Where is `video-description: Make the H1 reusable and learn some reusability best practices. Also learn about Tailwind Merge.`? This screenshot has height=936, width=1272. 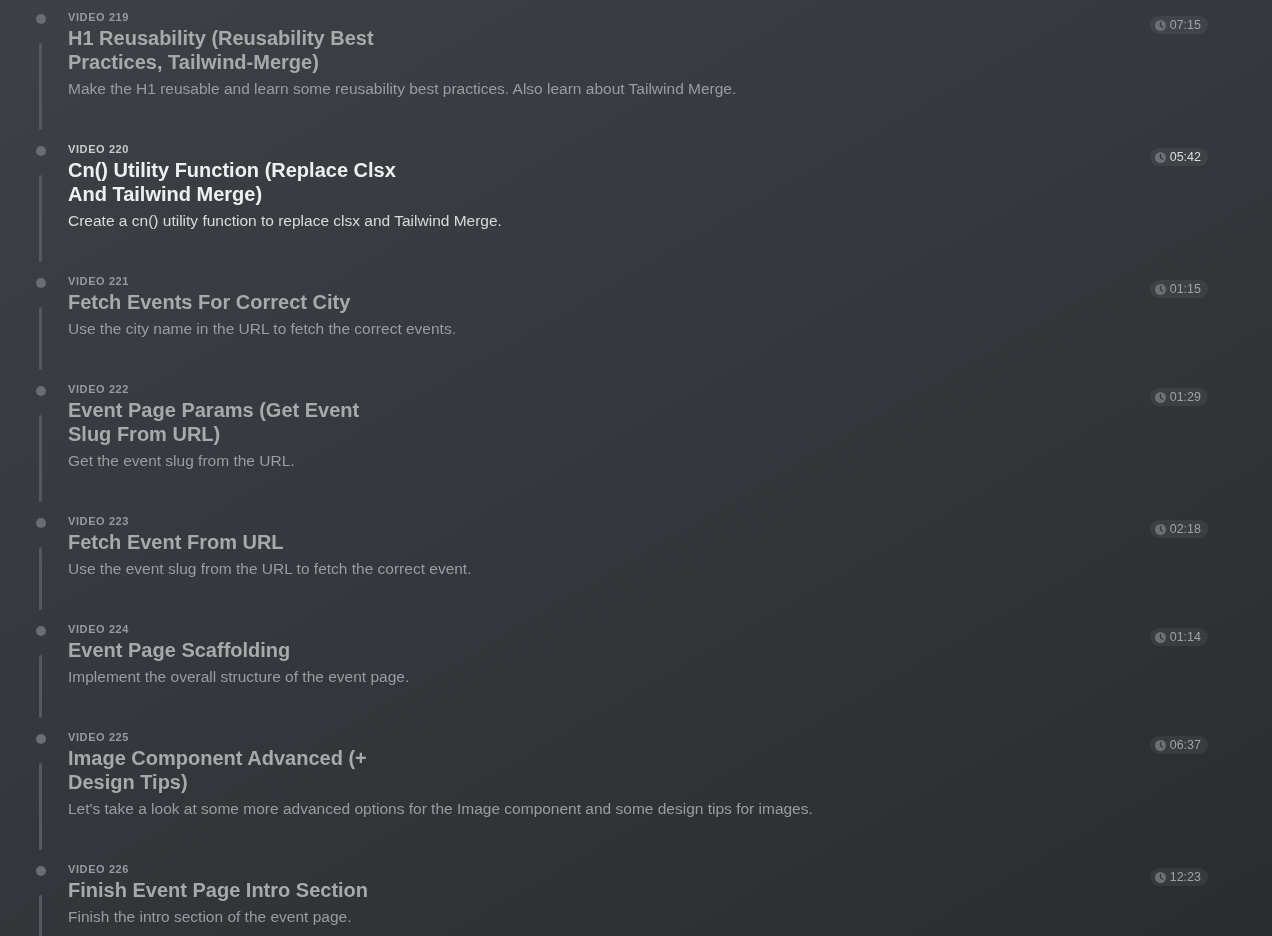
video-description: Make the H1 reusable and learn some reusability best practices. Also learn about Tailwind Merge. is located at coordinates (402, 89).